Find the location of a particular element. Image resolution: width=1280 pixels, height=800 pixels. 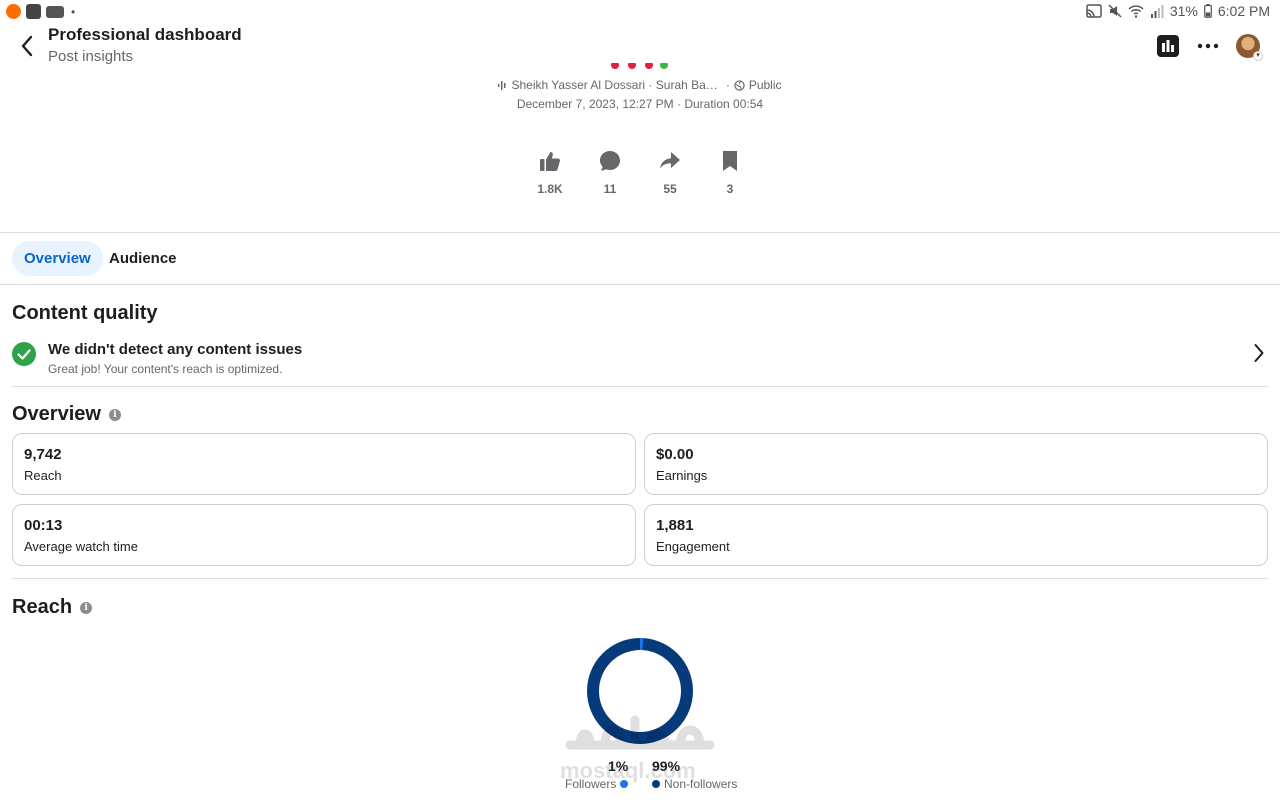

check-circle-icon is located at coordinates (24, 354).